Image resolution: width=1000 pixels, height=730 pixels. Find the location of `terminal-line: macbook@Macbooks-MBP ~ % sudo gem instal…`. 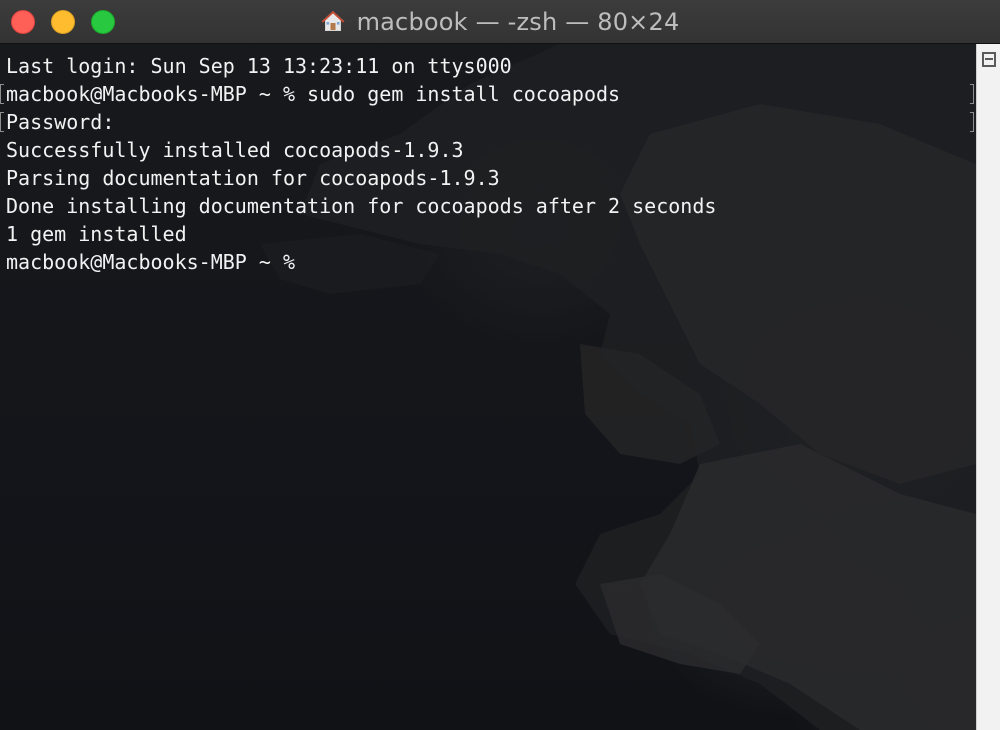

terminal-line: macbook@Macbooks-MBP ~ % sudo gem instal… is located at coordinates (488, 94).